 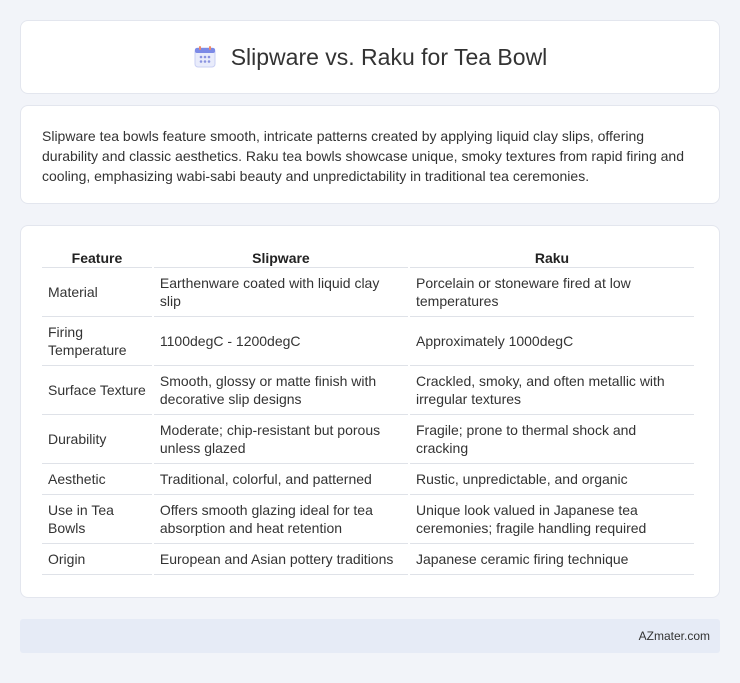 I want to click on calendar-icon, so click(x=205, y=57).